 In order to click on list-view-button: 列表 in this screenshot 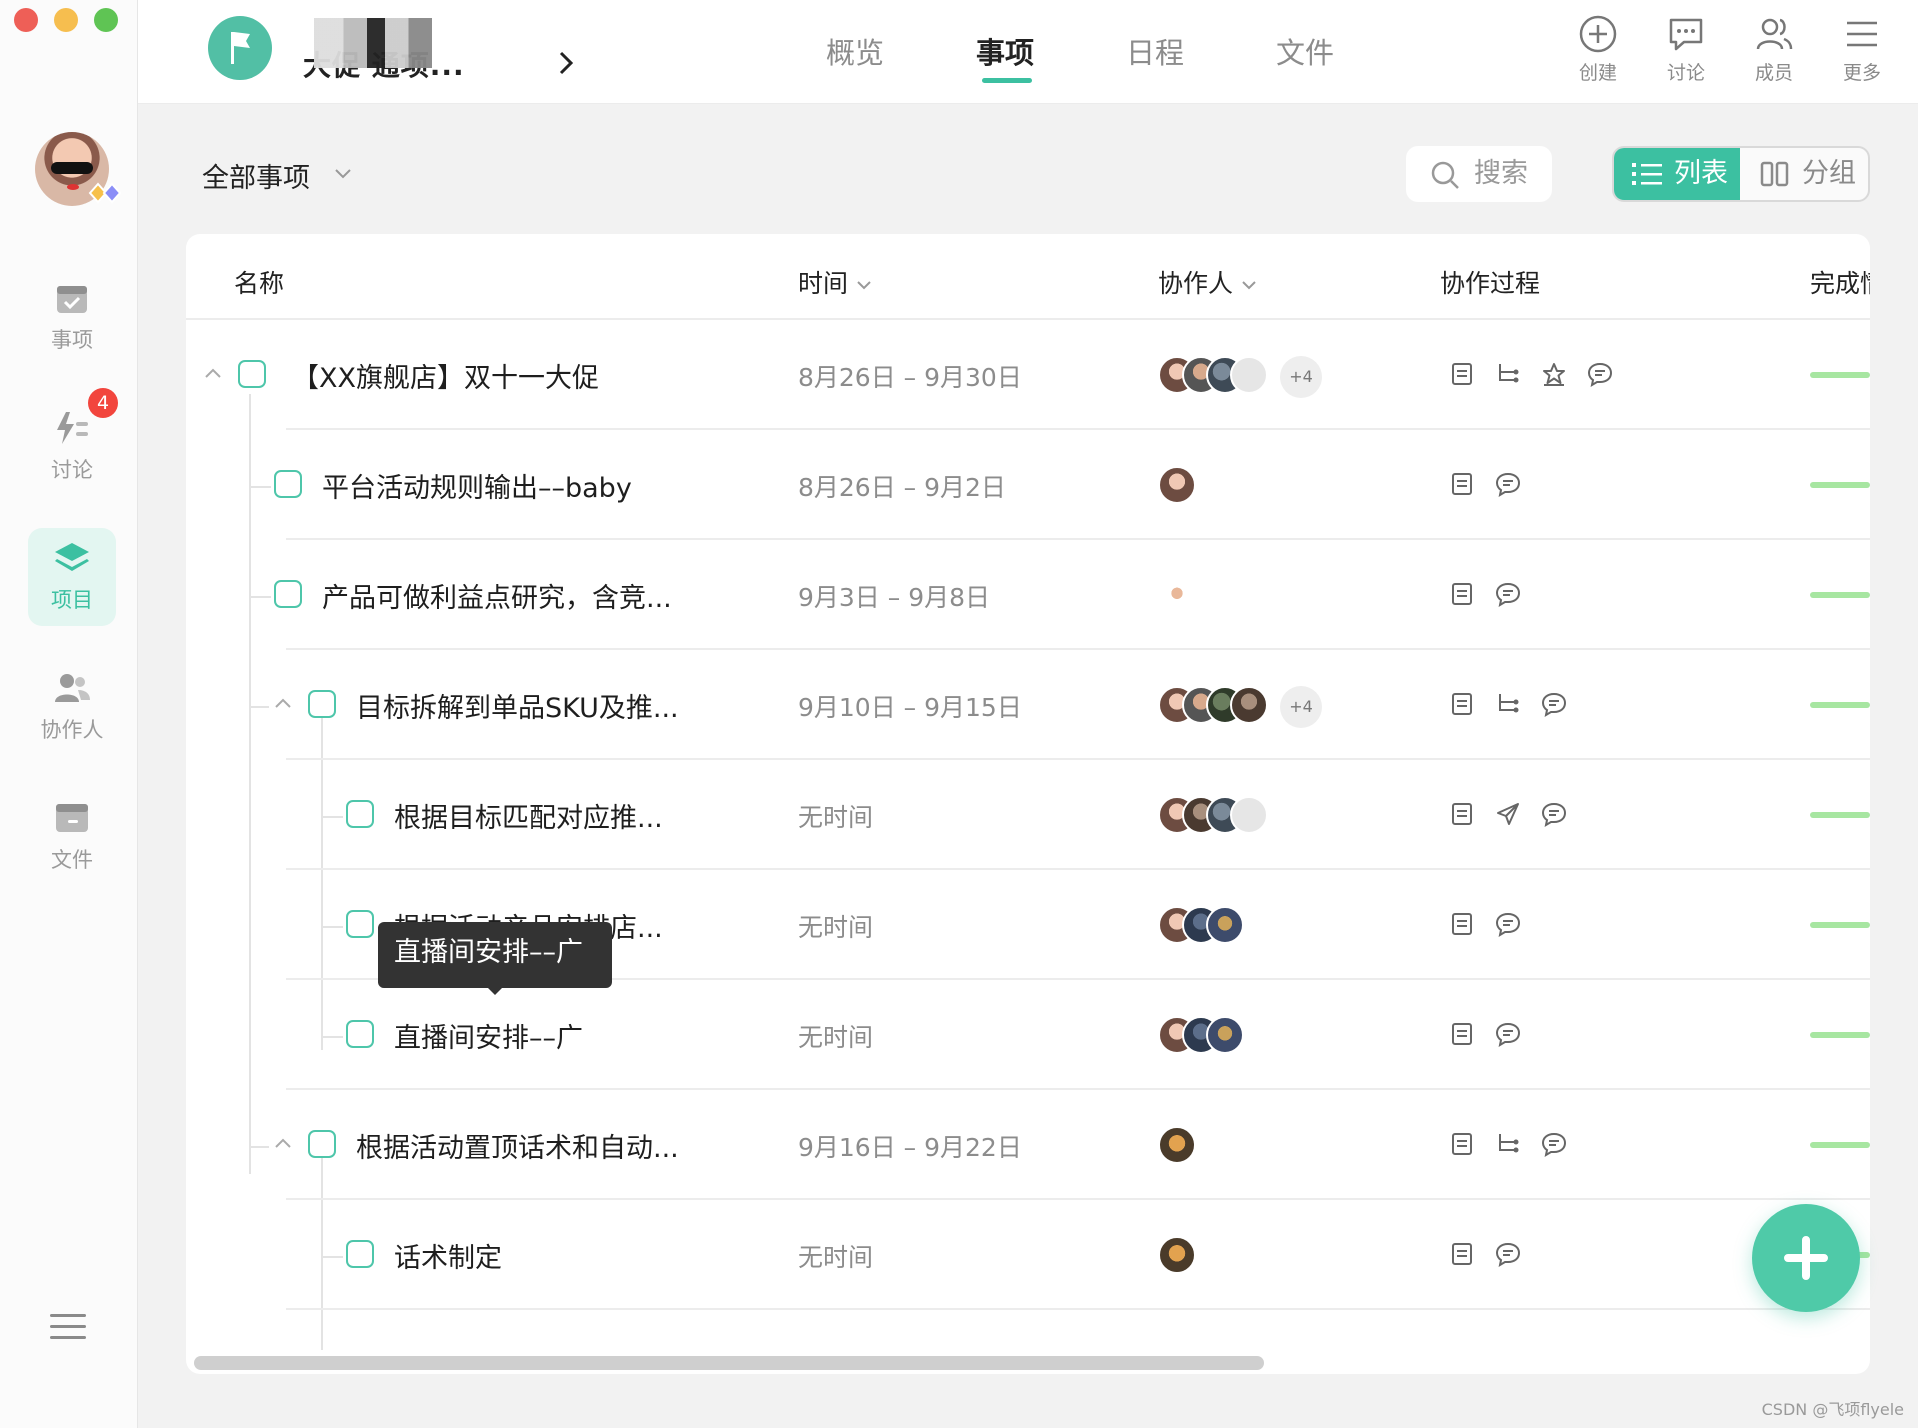, I will do `click(1677, 174)`.